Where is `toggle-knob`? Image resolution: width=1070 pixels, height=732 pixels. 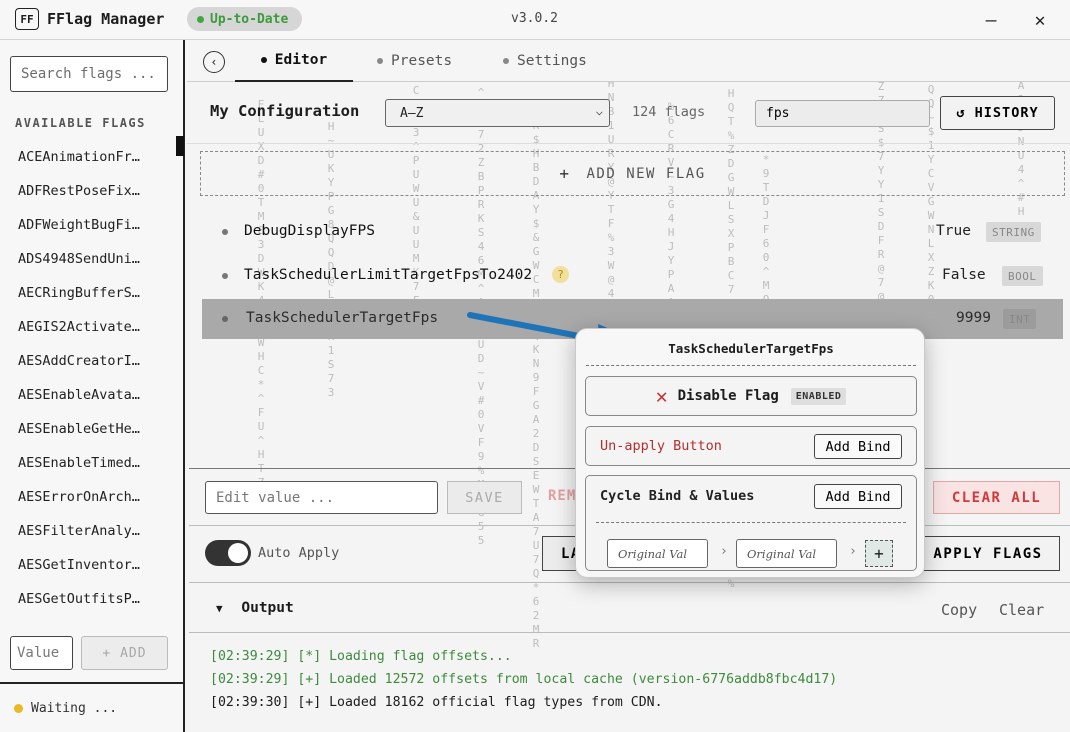
toggle-knob is located at coordinates (238, 553).